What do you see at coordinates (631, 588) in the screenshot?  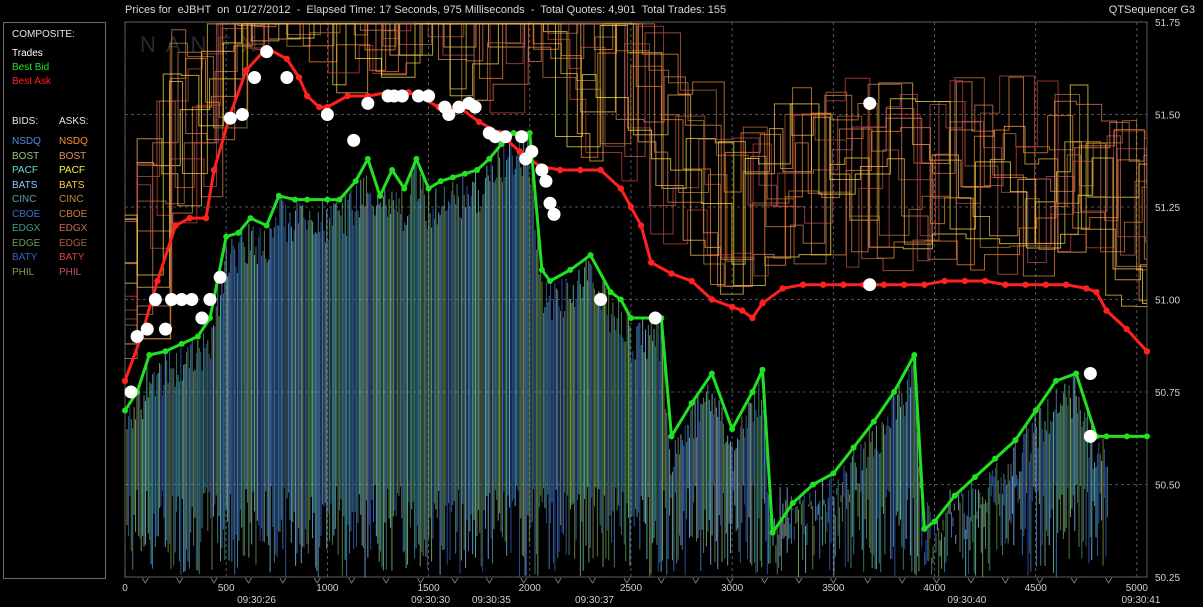 I see `x-tick-label: 2500` at bounding box center [631, 588].